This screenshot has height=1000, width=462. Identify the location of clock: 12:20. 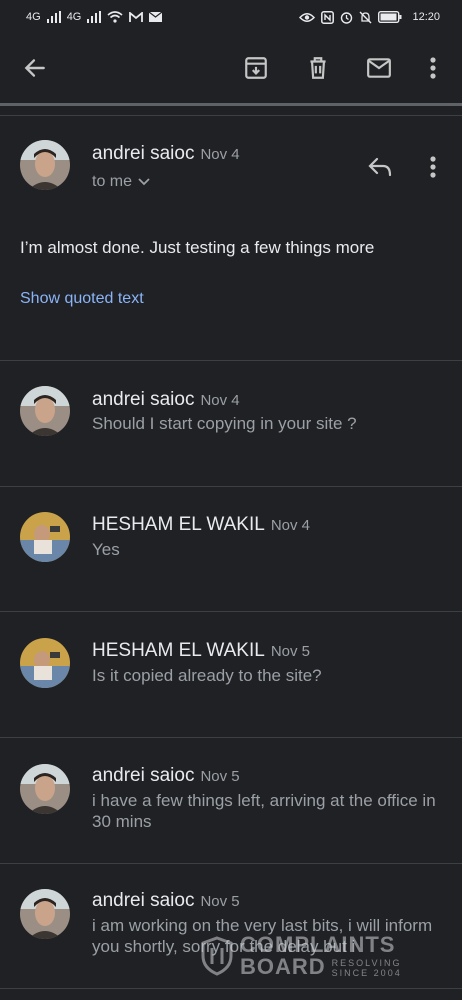
(426, 17).